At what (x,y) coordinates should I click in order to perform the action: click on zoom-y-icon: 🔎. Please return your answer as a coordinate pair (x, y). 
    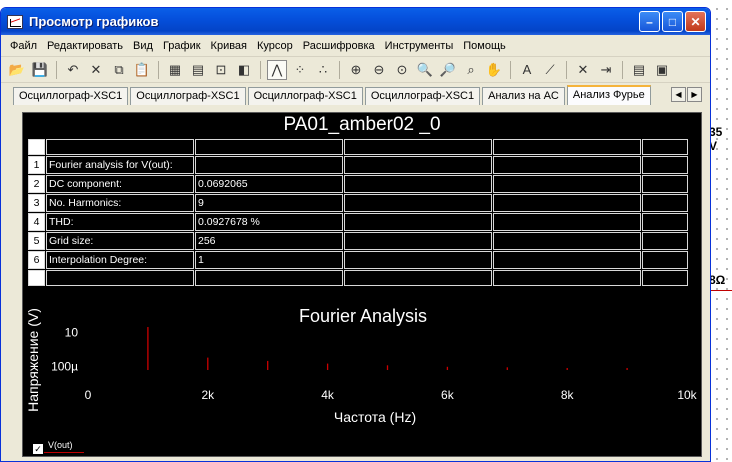
    Looking at the image, I should click on (448, 70).